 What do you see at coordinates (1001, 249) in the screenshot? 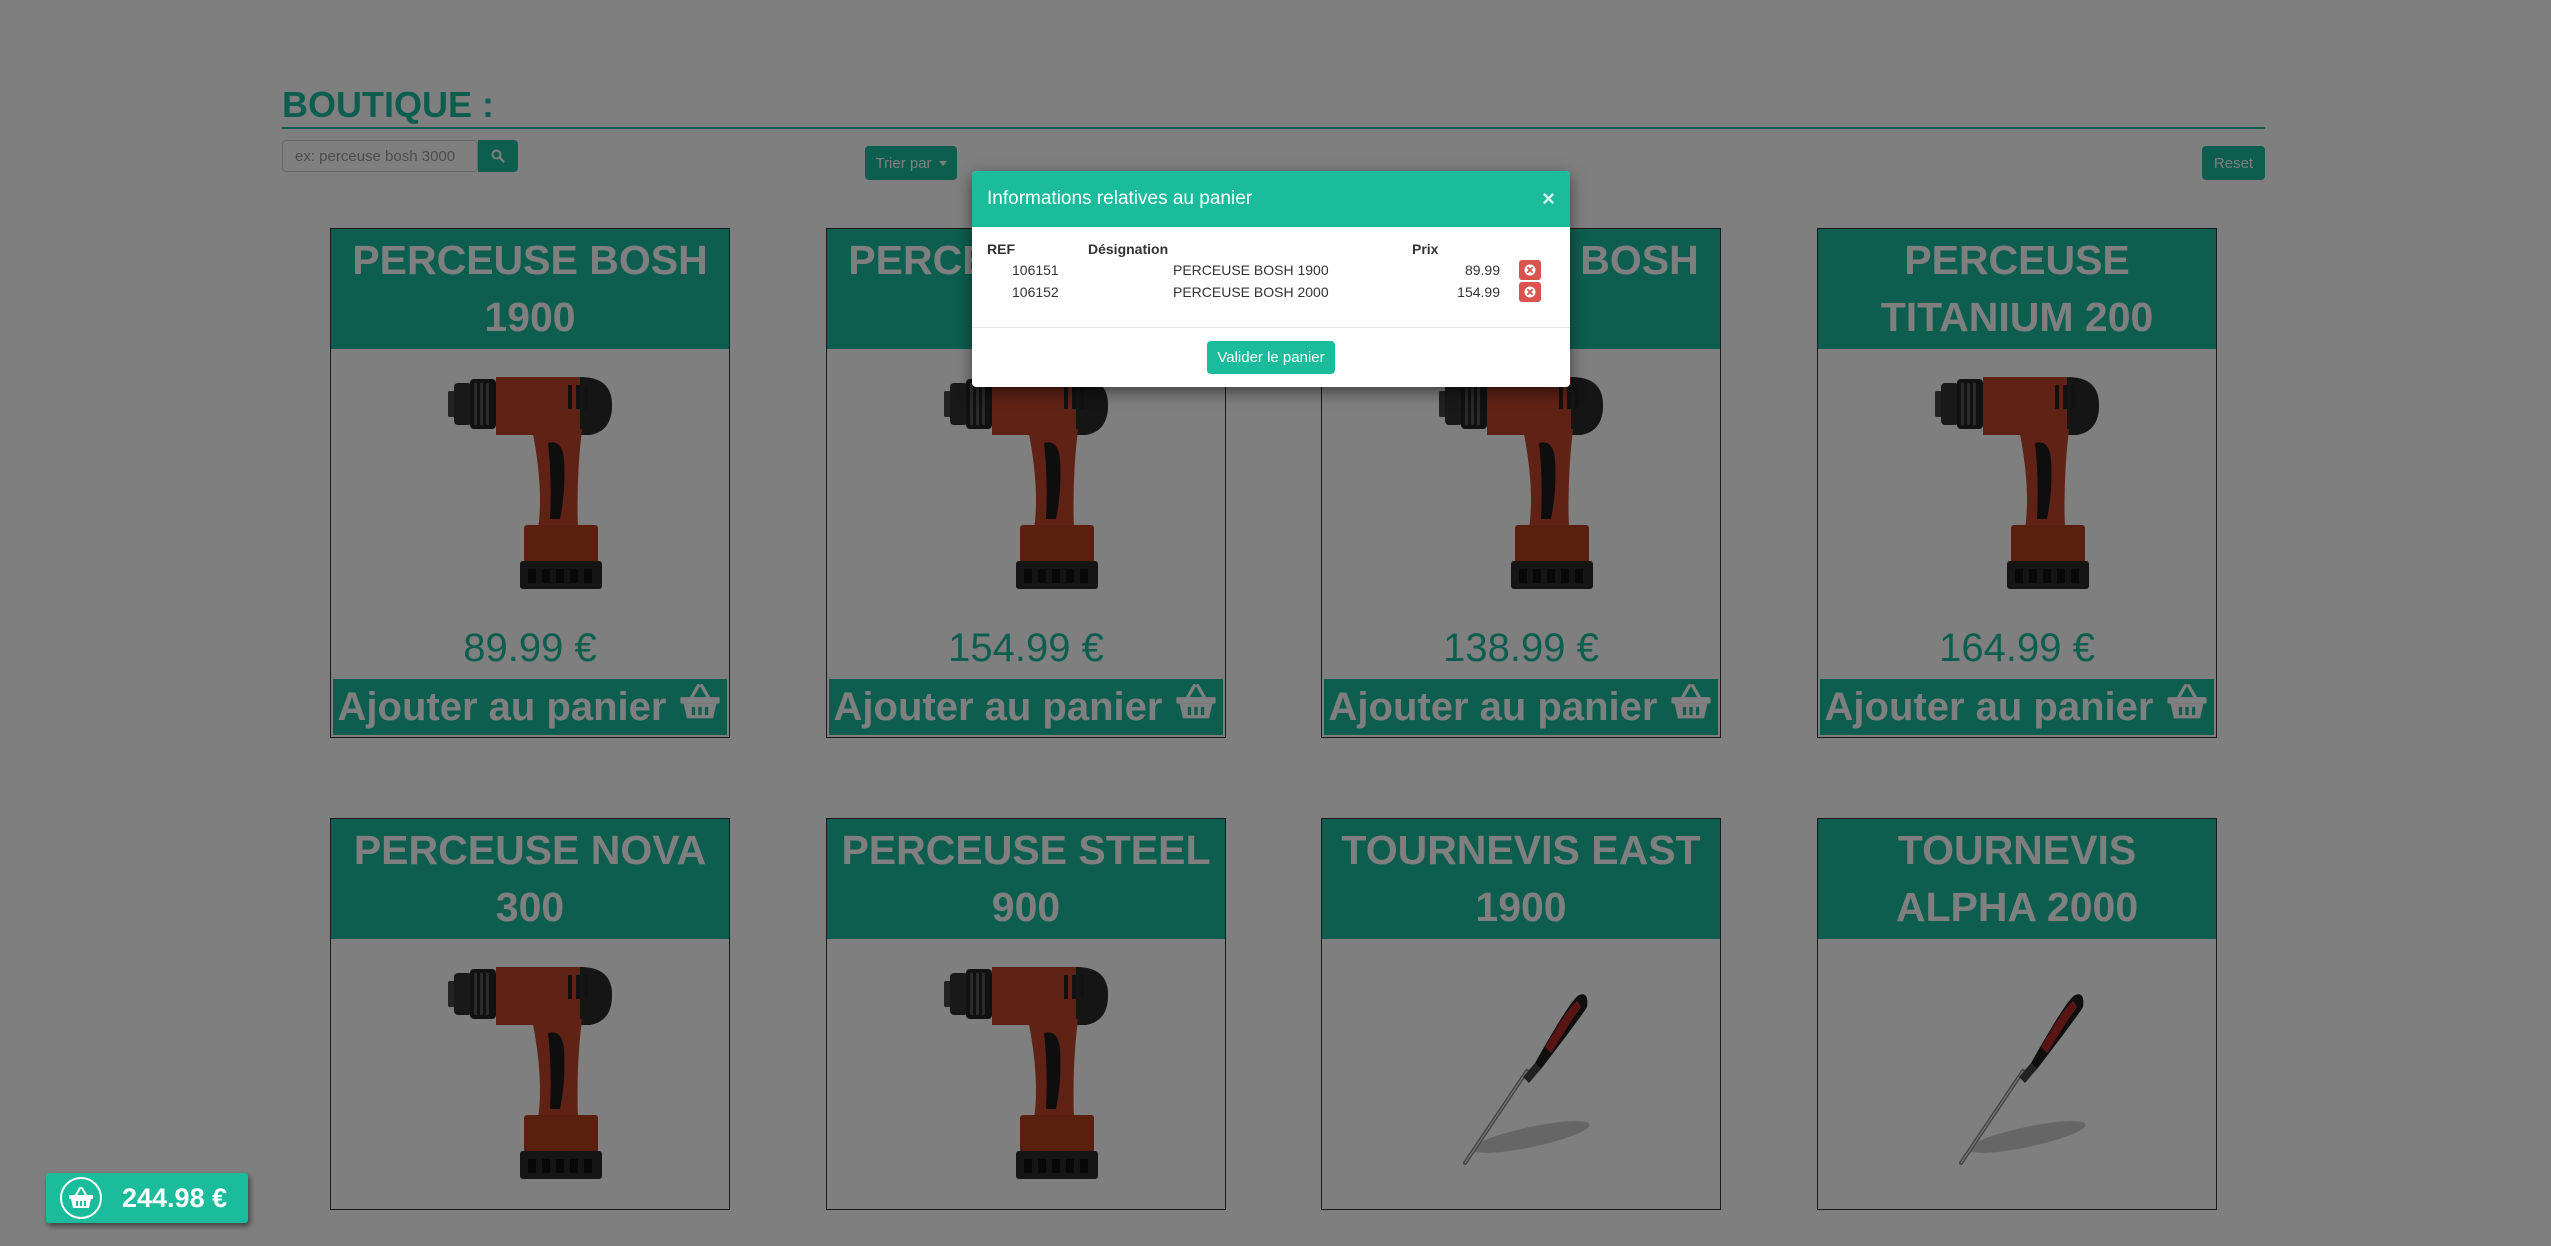
I see `column-header-ref: REF` at bounding box center [1001, 249].